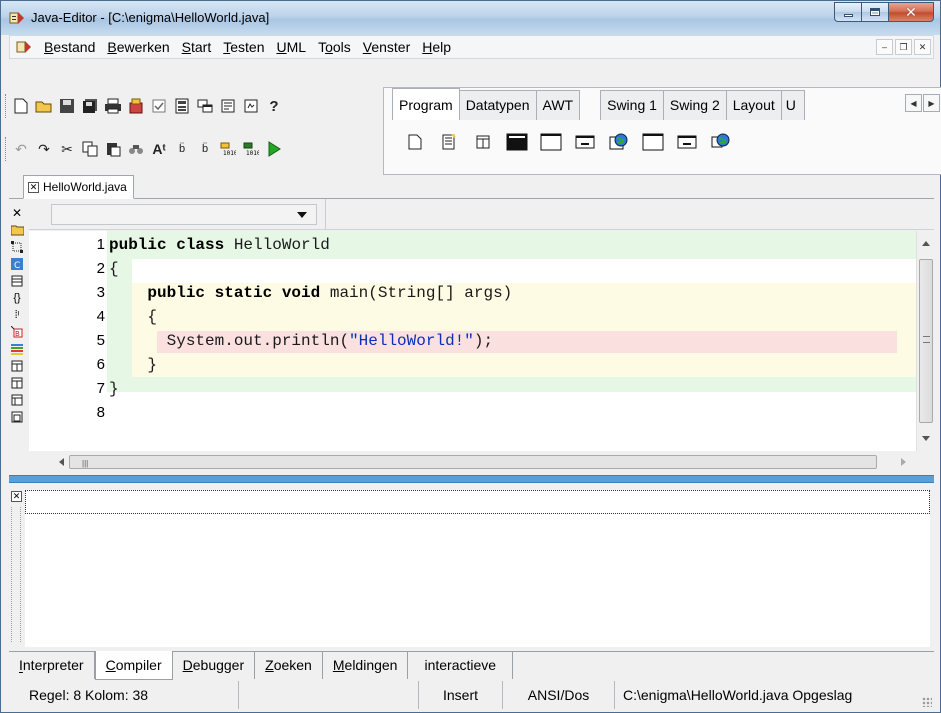 The height and width of the screenshot is (713, 941). What do you see at coordinates (136, 149) in the screenshot?
I see `find-button` at bounding box center [136, 149].